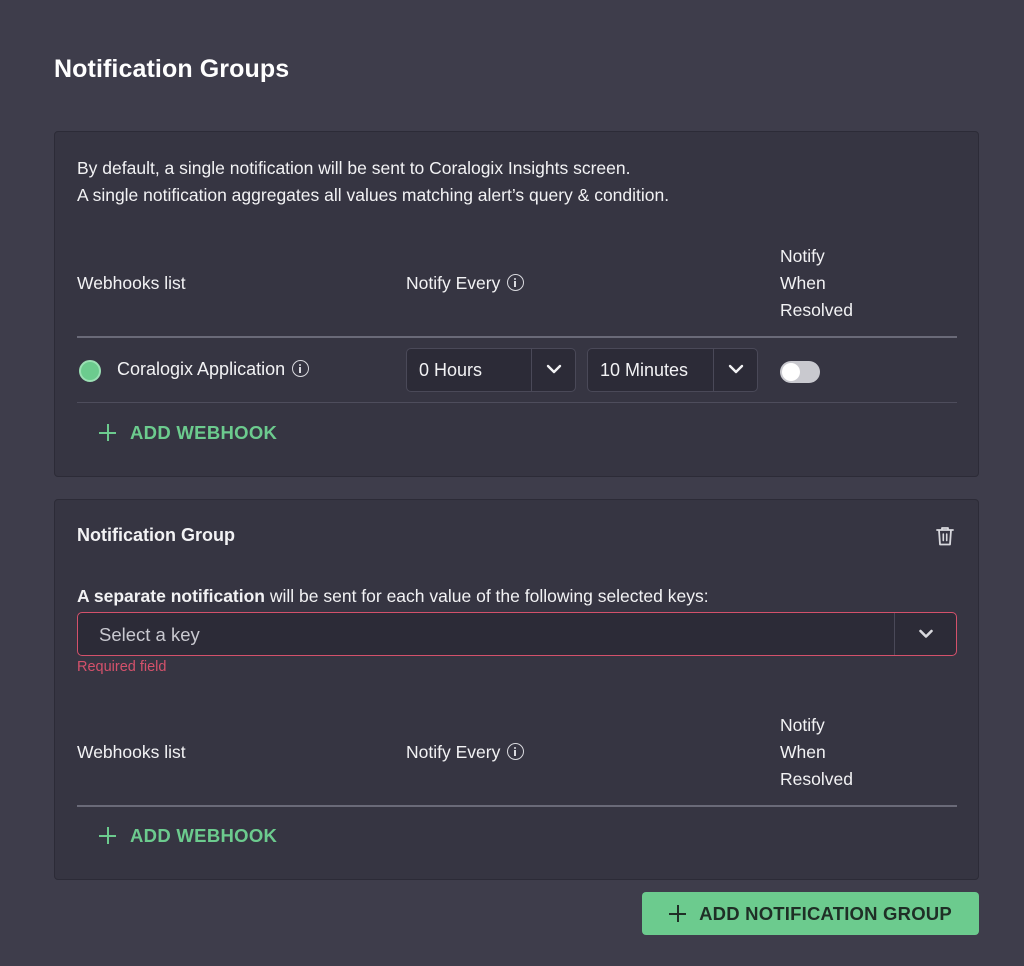  I want to click on minutes-select: 10 Minutes, so click(672, 370).